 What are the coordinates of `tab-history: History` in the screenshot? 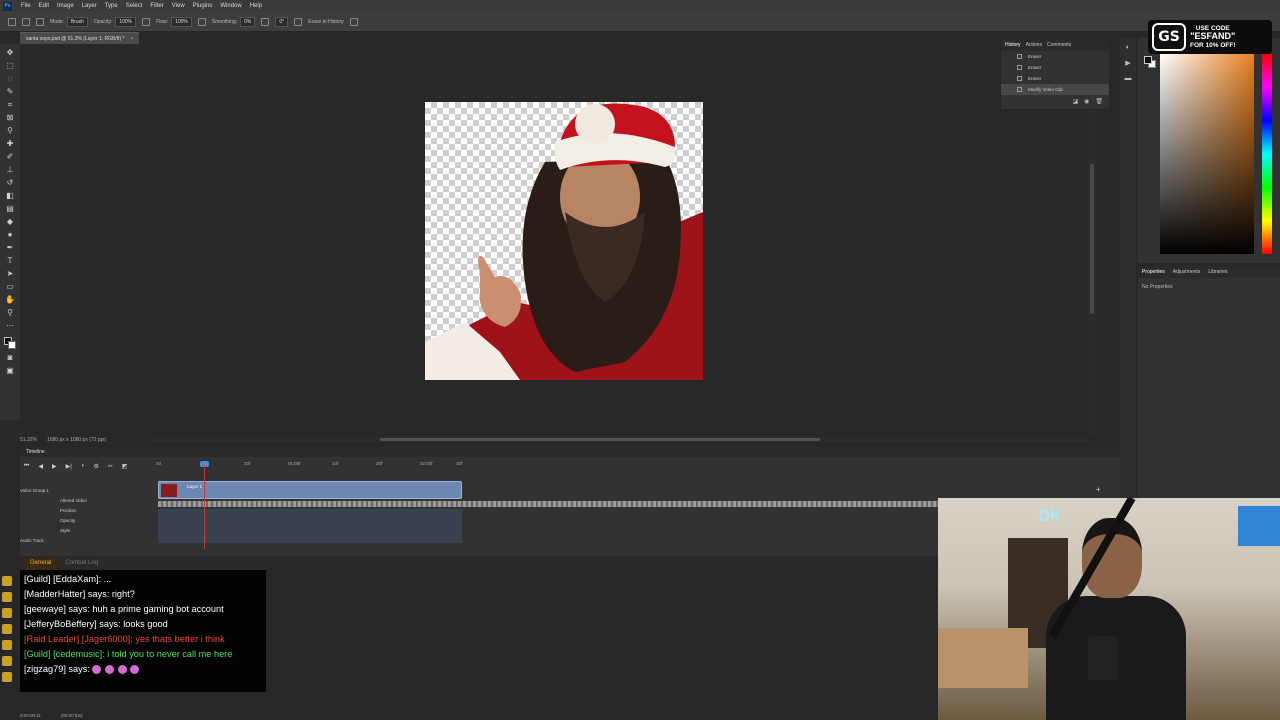 It's located at (1013, 45).